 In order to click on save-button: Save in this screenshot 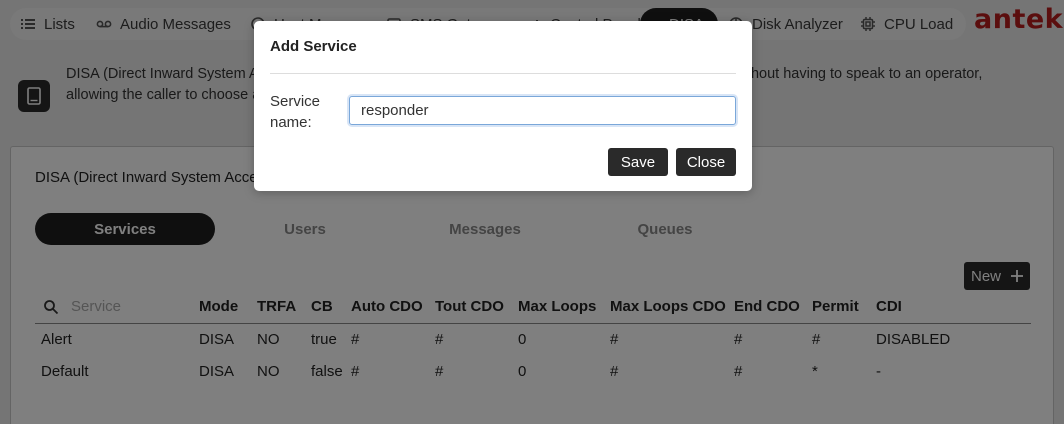, I will do `click(638, 162)`.